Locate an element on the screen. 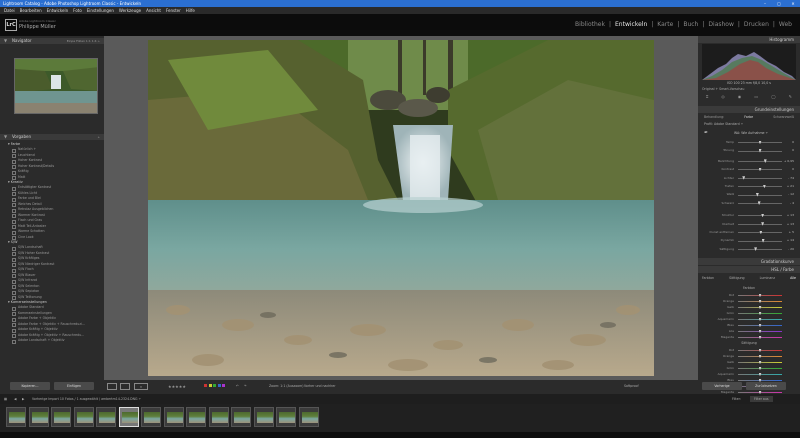 This screenshot has height=438, width=800. module-slideshow: Diashow is located at coordinates (720, 25).